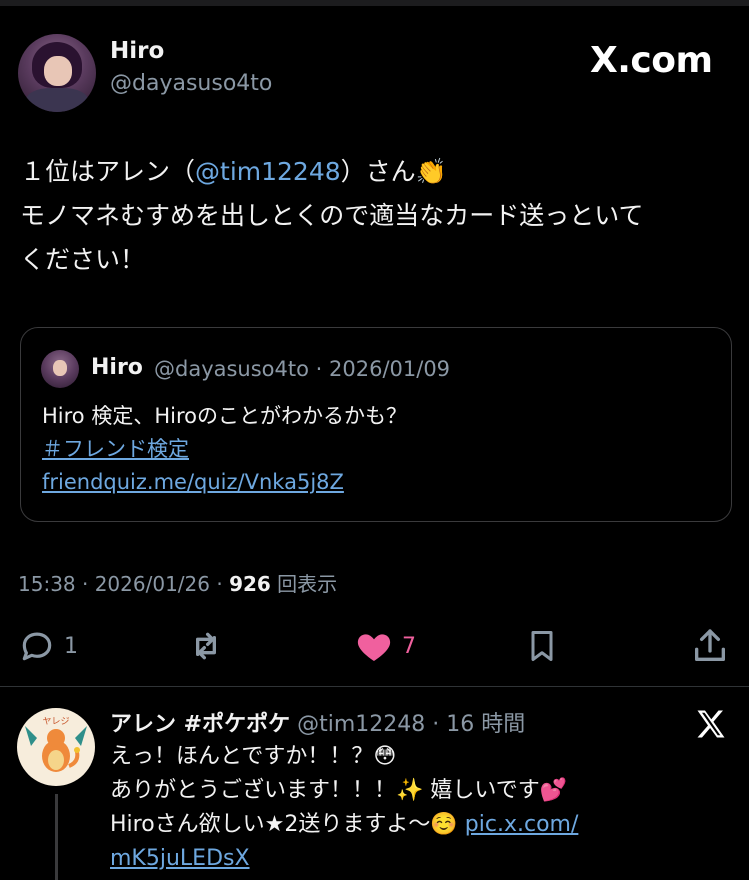 Image resolution: width=749 pixels, height=880 pixels. What do you see at coordinates (191, 83) in the screenshot?
I see `author-handle: @dayasuso4to` at bounding box center [191, 83].